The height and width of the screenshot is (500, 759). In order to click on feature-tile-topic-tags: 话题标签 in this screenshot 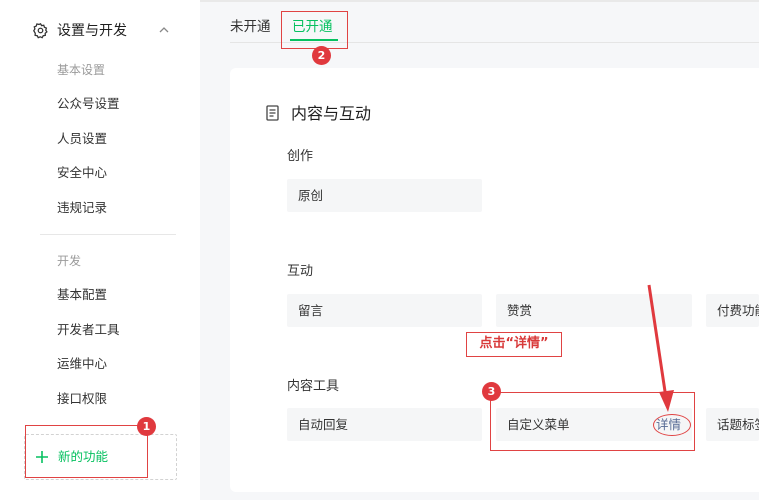, I will do `click(732, 424)`.